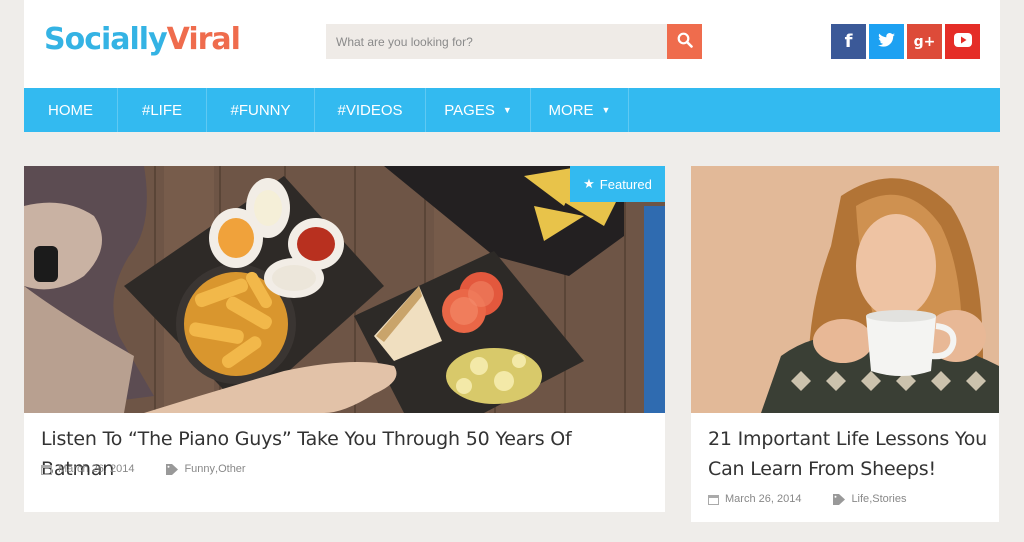 The width and height of the screenshot is (1024, 542). I want to click on nav-label: HOME, so click(70, 110).